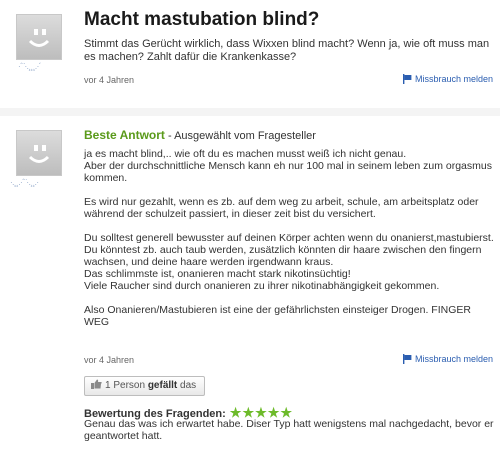  Describe the element at coordinates (126, 385) in the screenshot. I see `like-count-text: 1 Person` at that location.